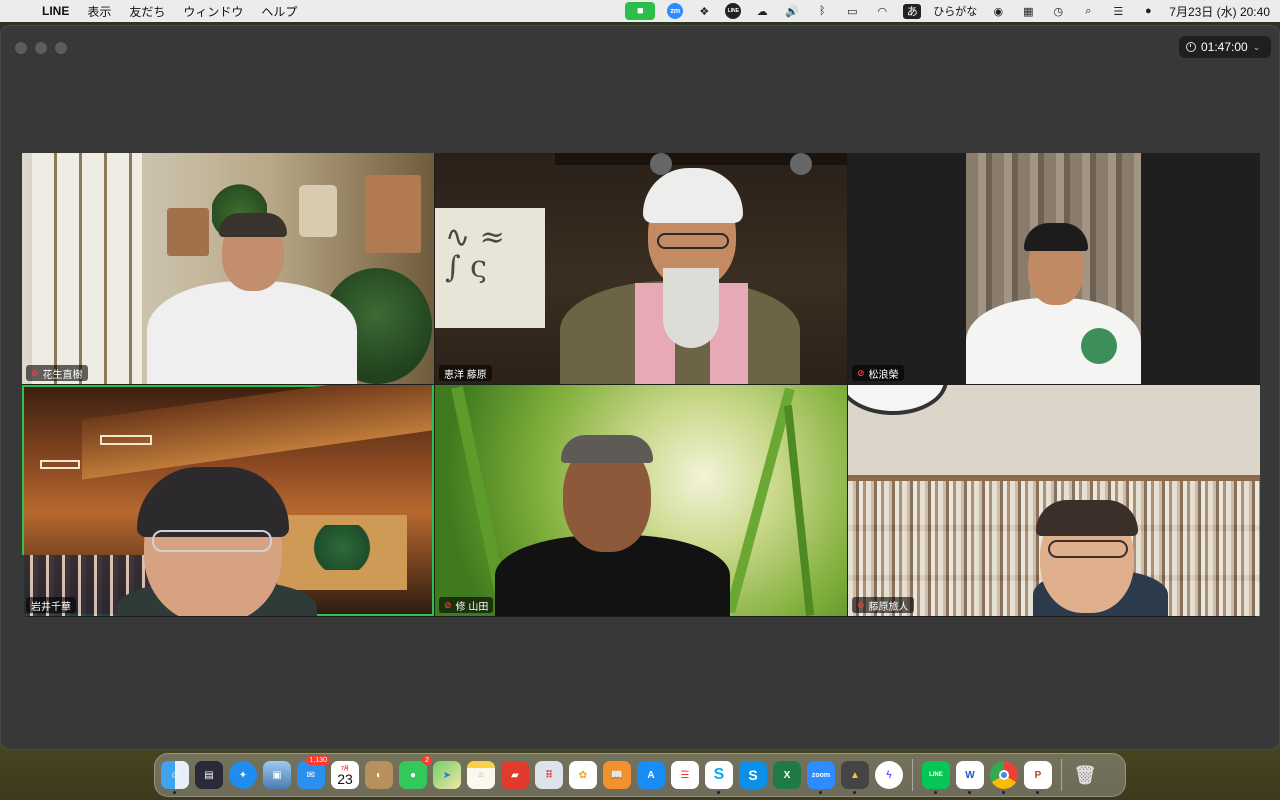  I want to click on siri-icon: ●, so click(1148, 11).